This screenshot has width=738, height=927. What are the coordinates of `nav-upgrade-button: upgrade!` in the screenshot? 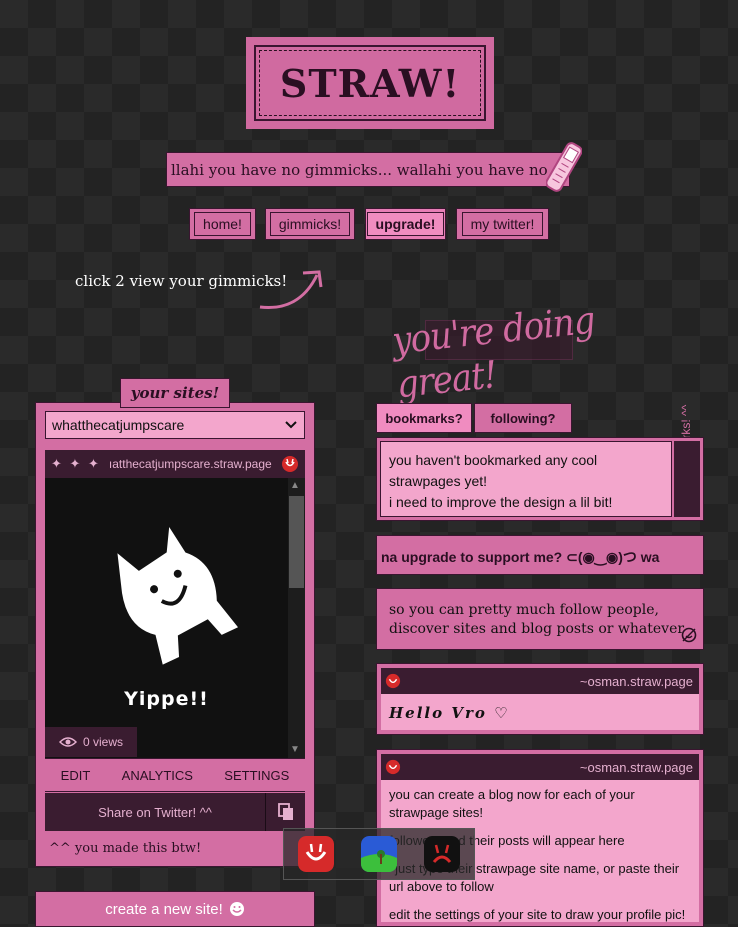 It's located at (405, 224).